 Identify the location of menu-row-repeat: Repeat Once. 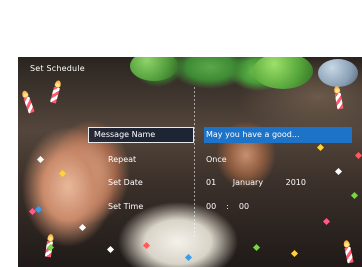
(218, 160).